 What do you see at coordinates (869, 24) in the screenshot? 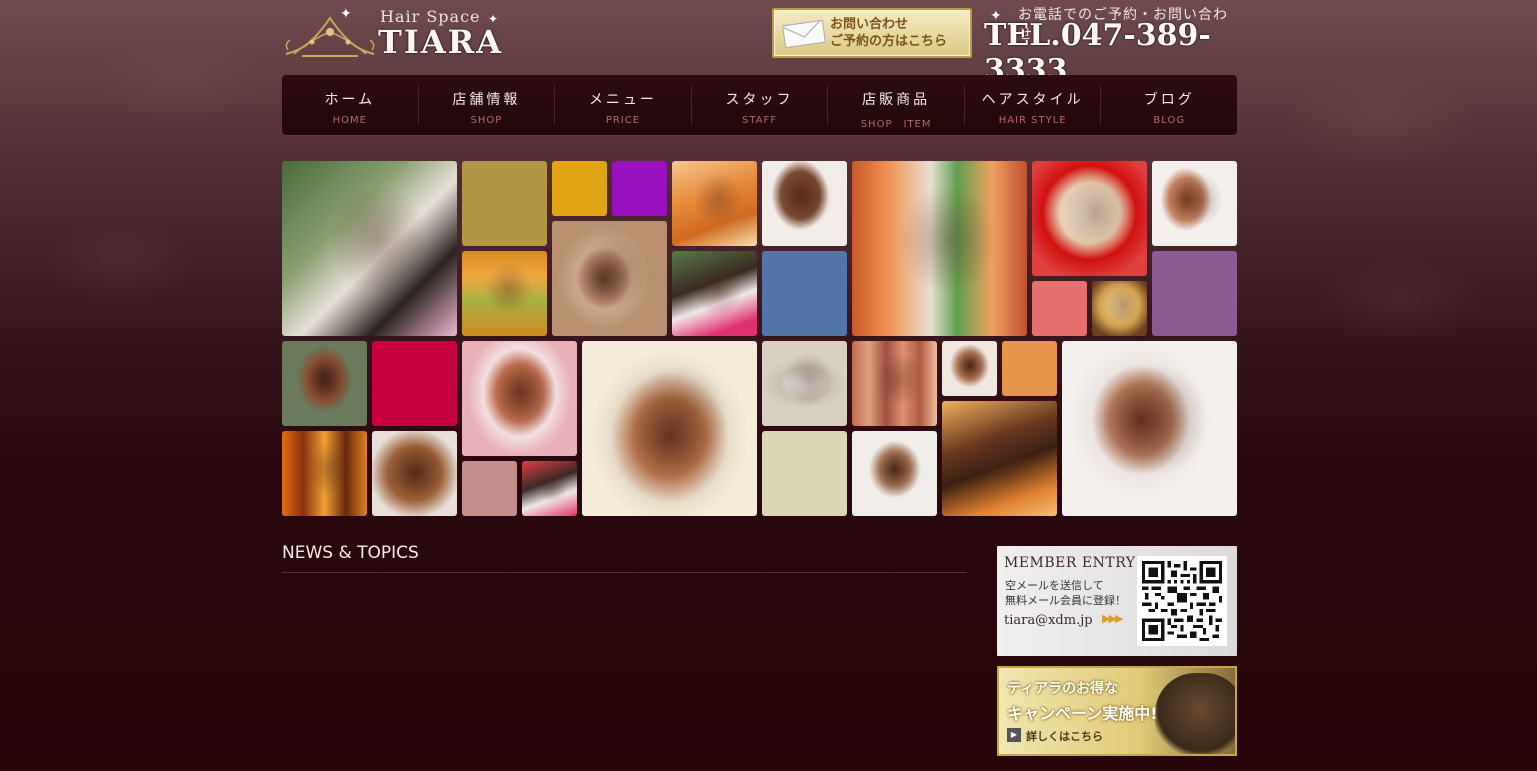
I see `contact-line-1: お問い合わせ` at bounding box center [869, 24].